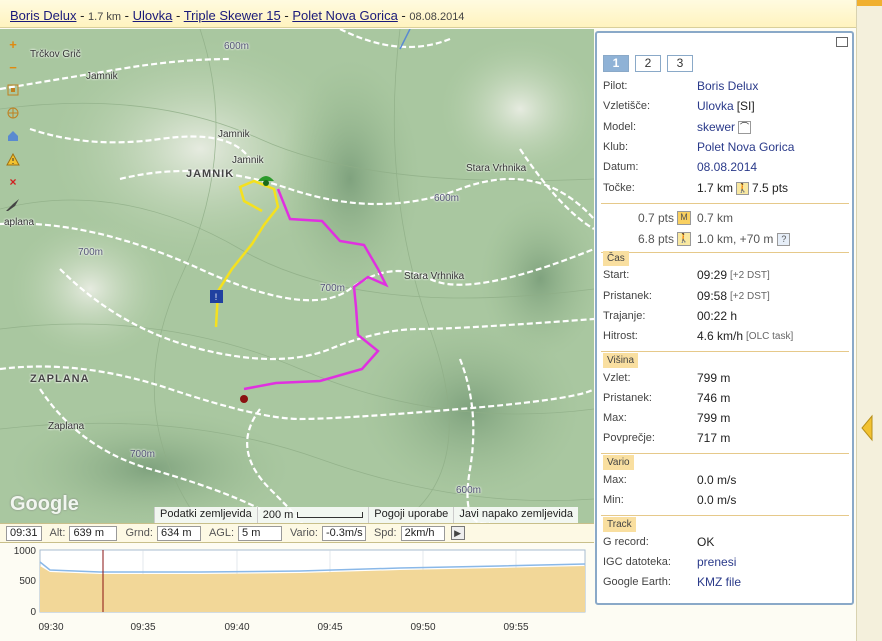 Image resolution: width=882 pixels, height=641 pixels. Describe the element at coordinates (142, 627) in the screenshot. I see `x-tick: 09:35` at that location.